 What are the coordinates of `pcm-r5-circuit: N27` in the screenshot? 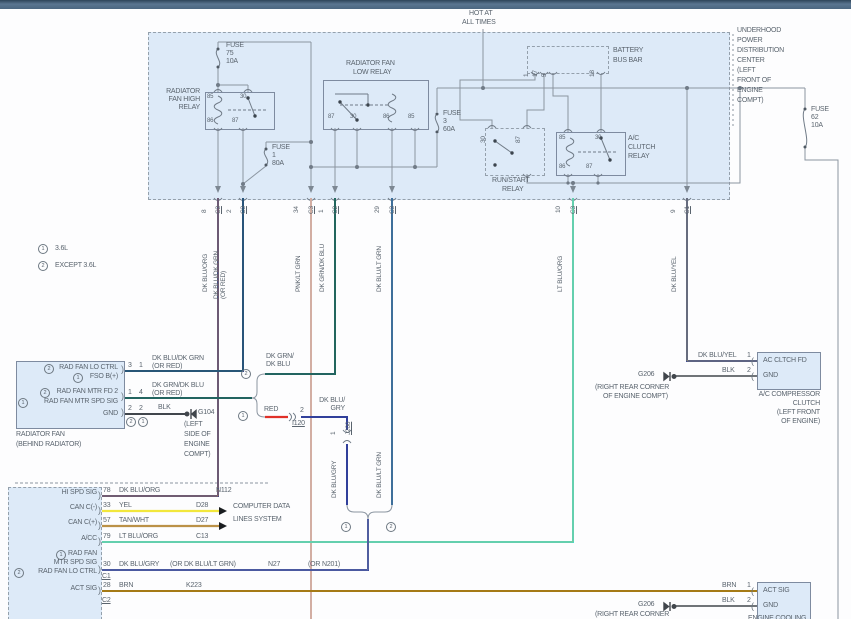 It's located at (274, 564).